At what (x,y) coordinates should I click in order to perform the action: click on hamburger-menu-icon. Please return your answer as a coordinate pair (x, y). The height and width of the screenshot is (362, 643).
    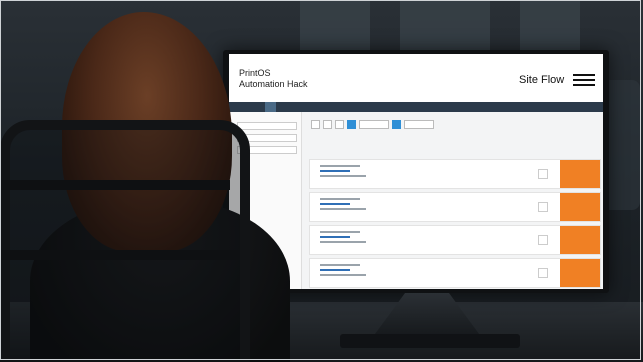
    Looking at the image, I should click on (584, 80).